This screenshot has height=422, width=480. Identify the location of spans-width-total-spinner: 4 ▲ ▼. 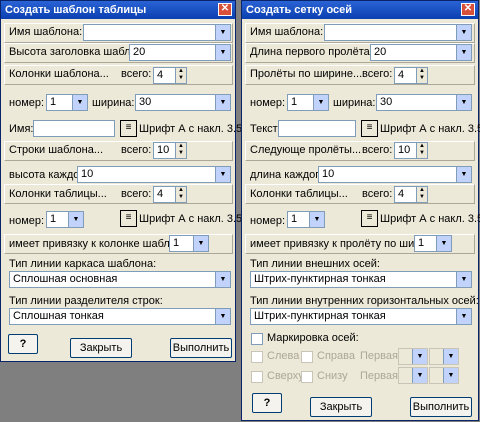
(411, 75).